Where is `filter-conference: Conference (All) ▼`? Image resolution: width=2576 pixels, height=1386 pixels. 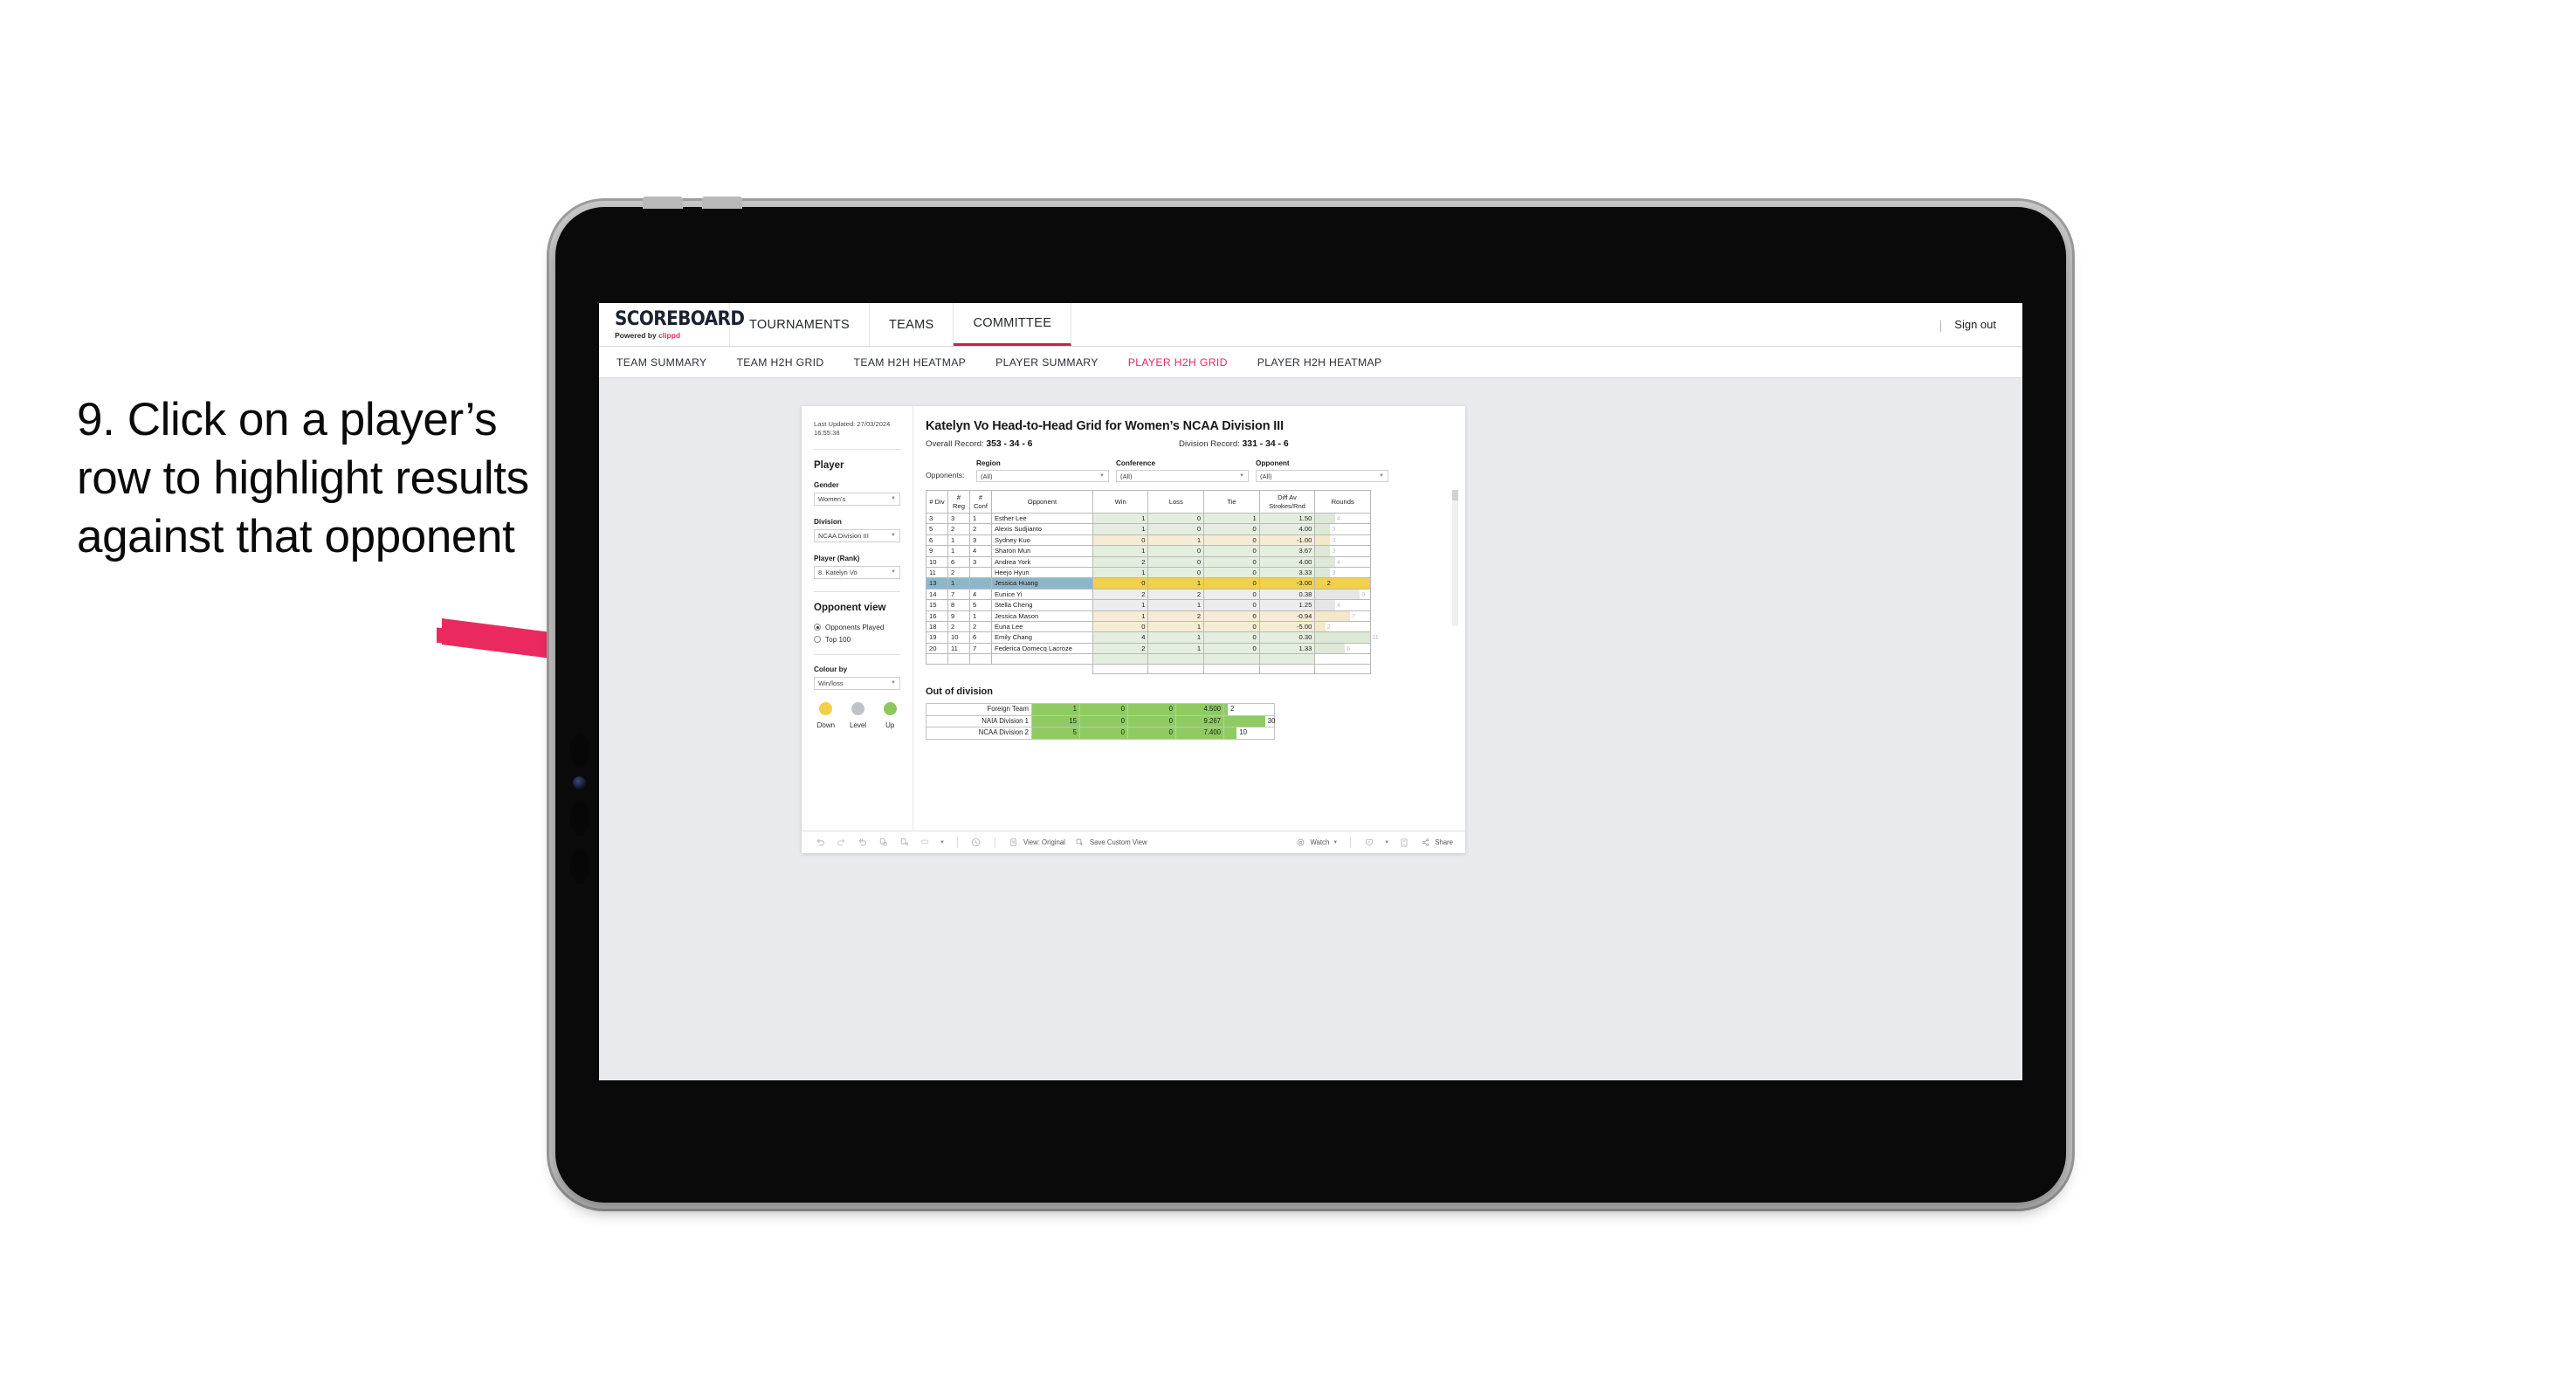
filter-conference: Conference (All) ▼ is located at coordinates (1182, 470).